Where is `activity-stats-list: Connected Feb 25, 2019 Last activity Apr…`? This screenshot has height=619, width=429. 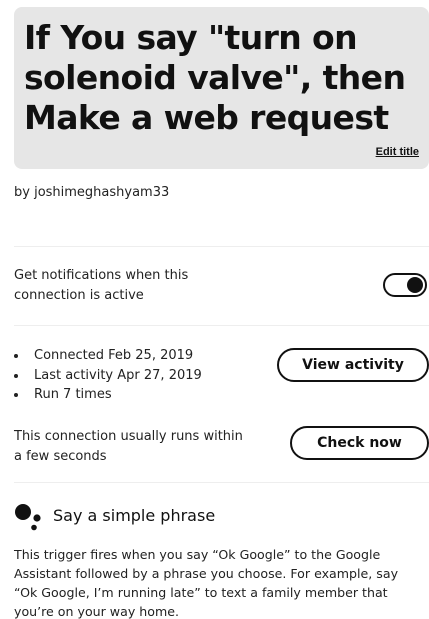 activity-stats-list: Connected Feb 25, 2019 Last activity Apr… is located at coordinates (108, 375).